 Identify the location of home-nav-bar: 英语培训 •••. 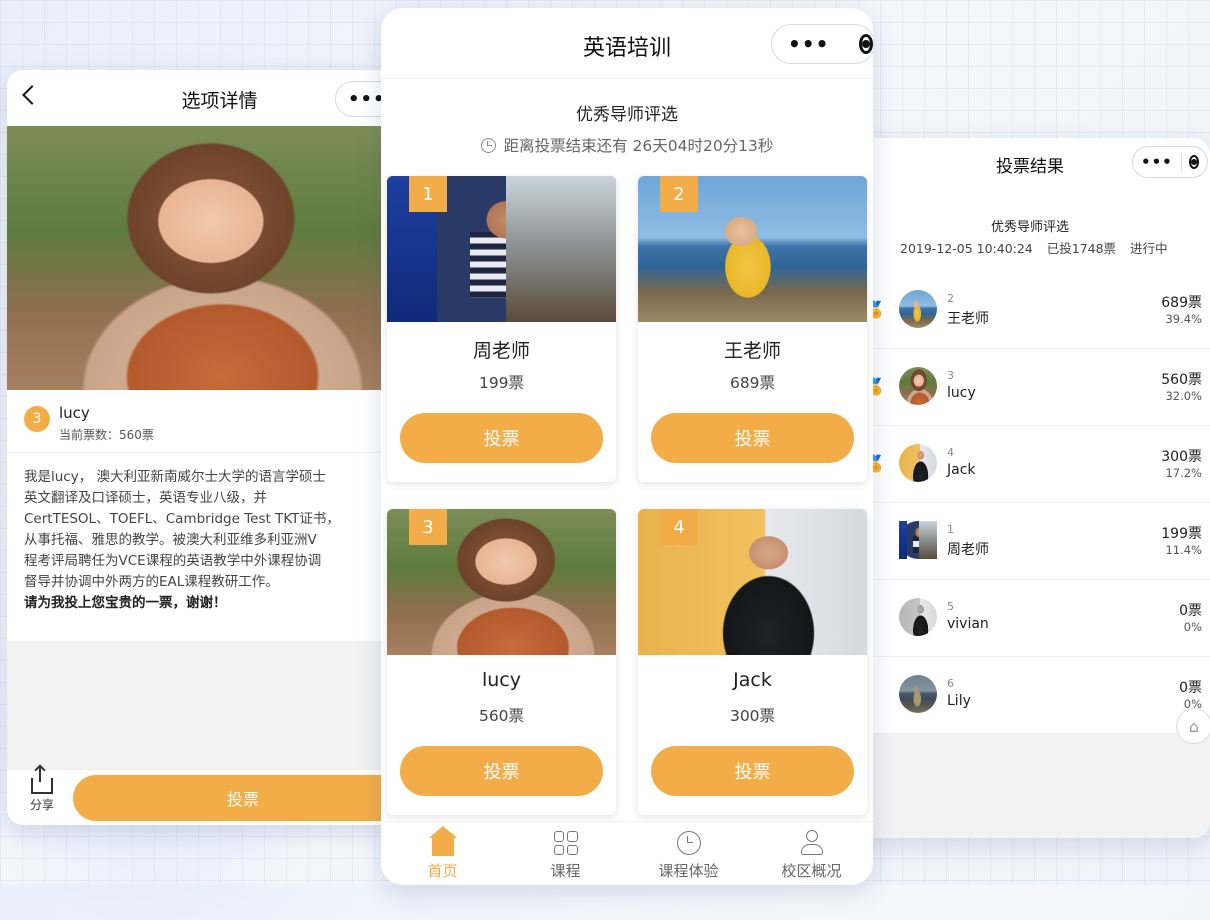
(627, 43).